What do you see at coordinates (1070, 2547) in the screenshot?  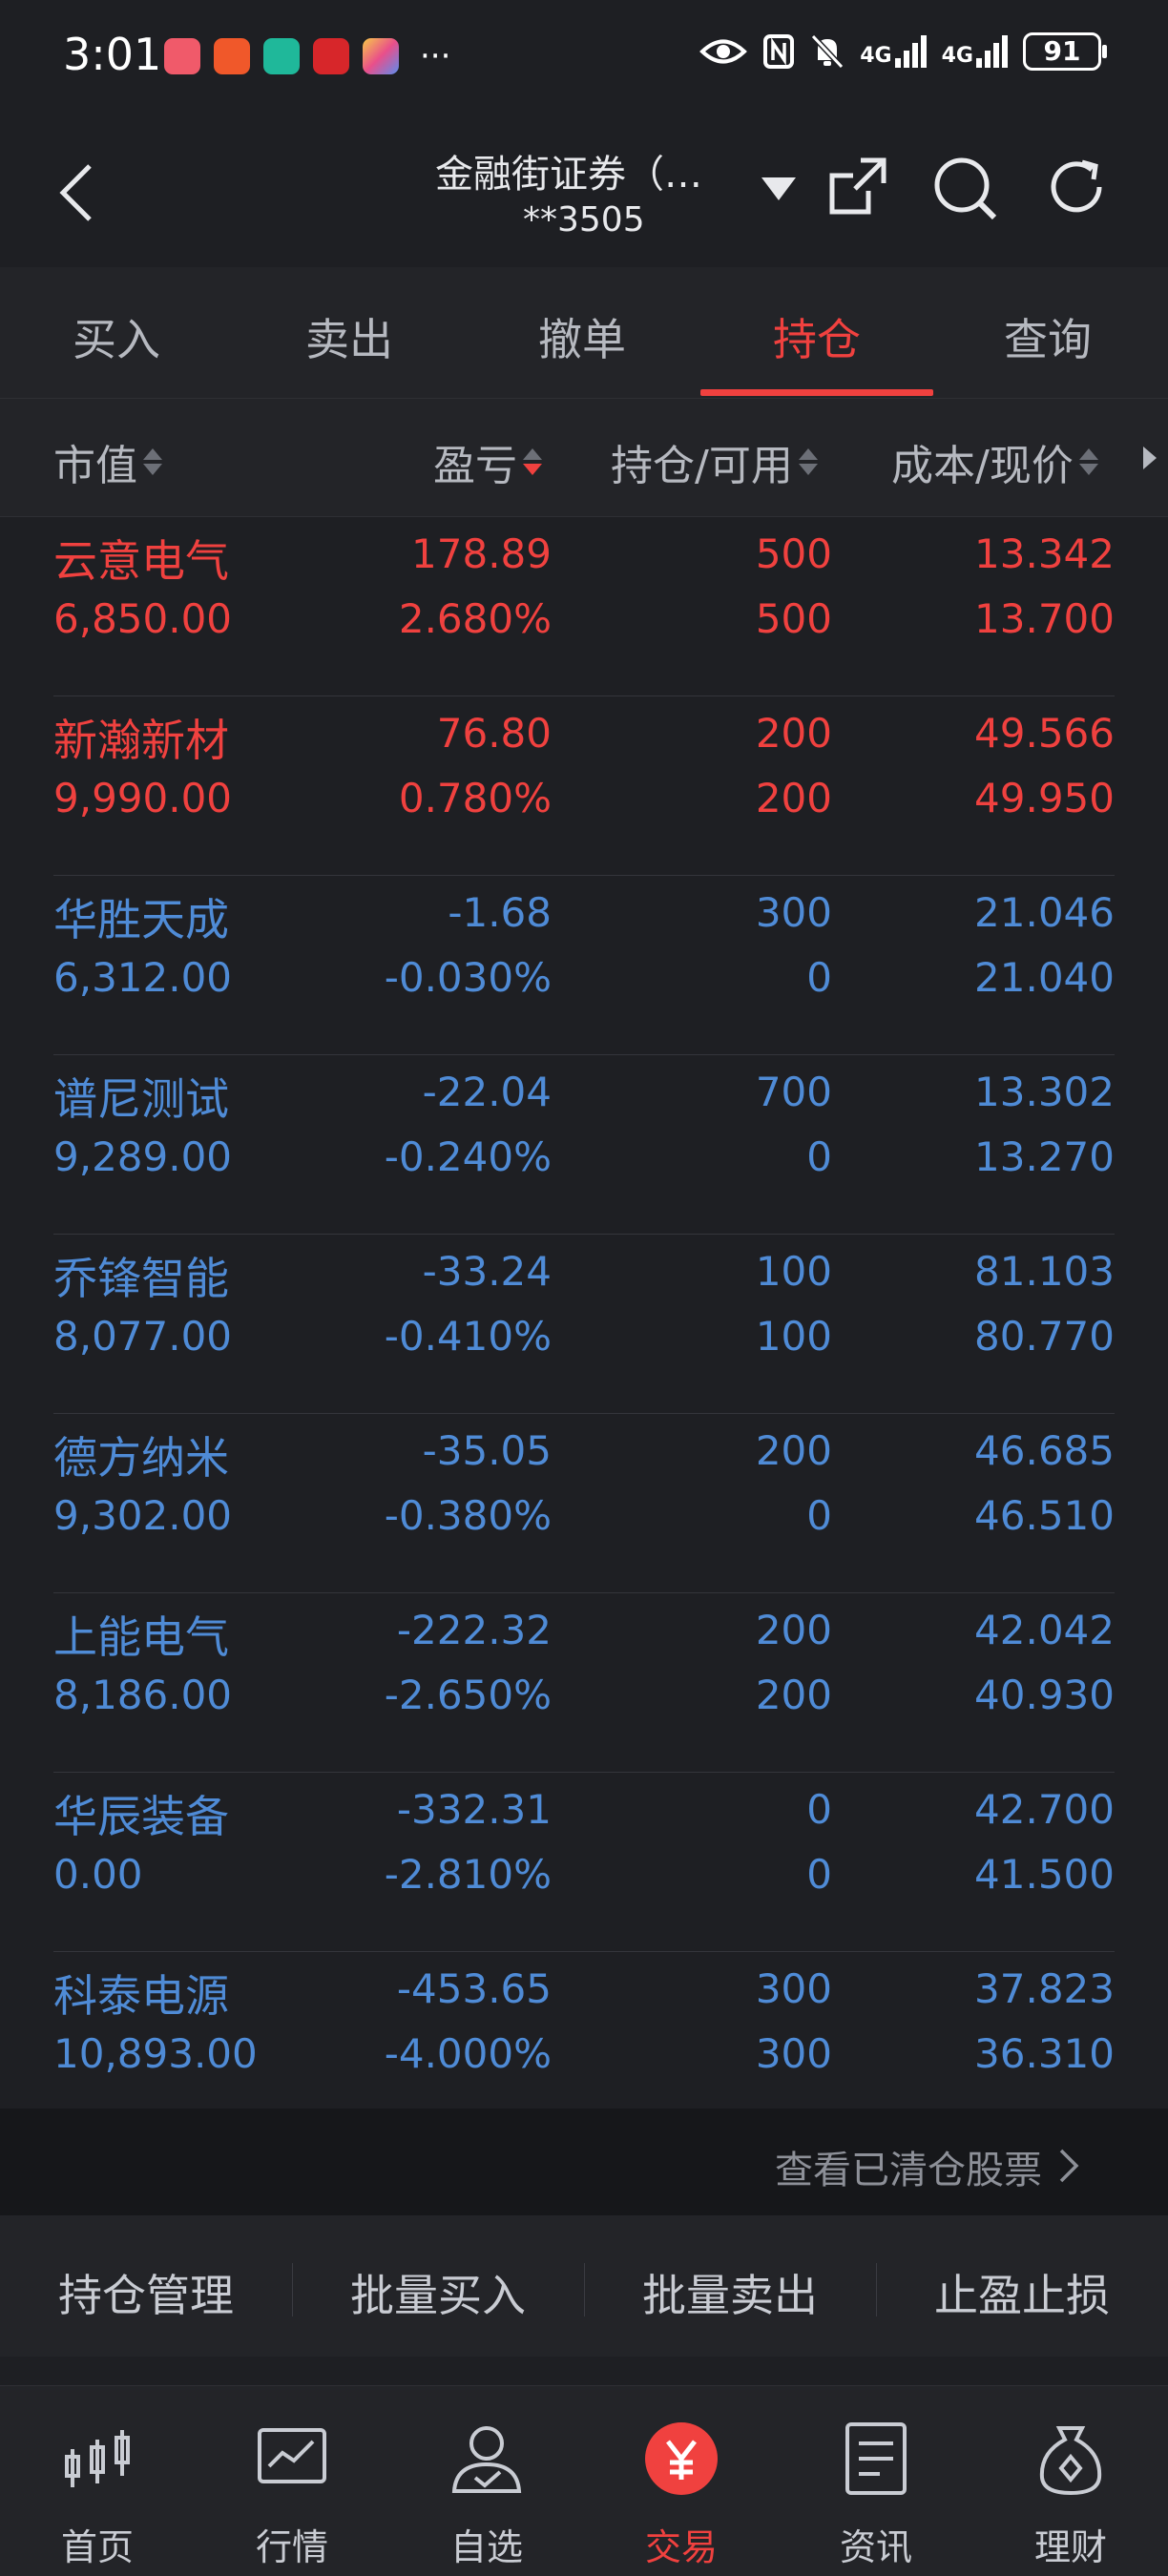 I see `nav-label: 理财` at bounding box center [1070, 2547].